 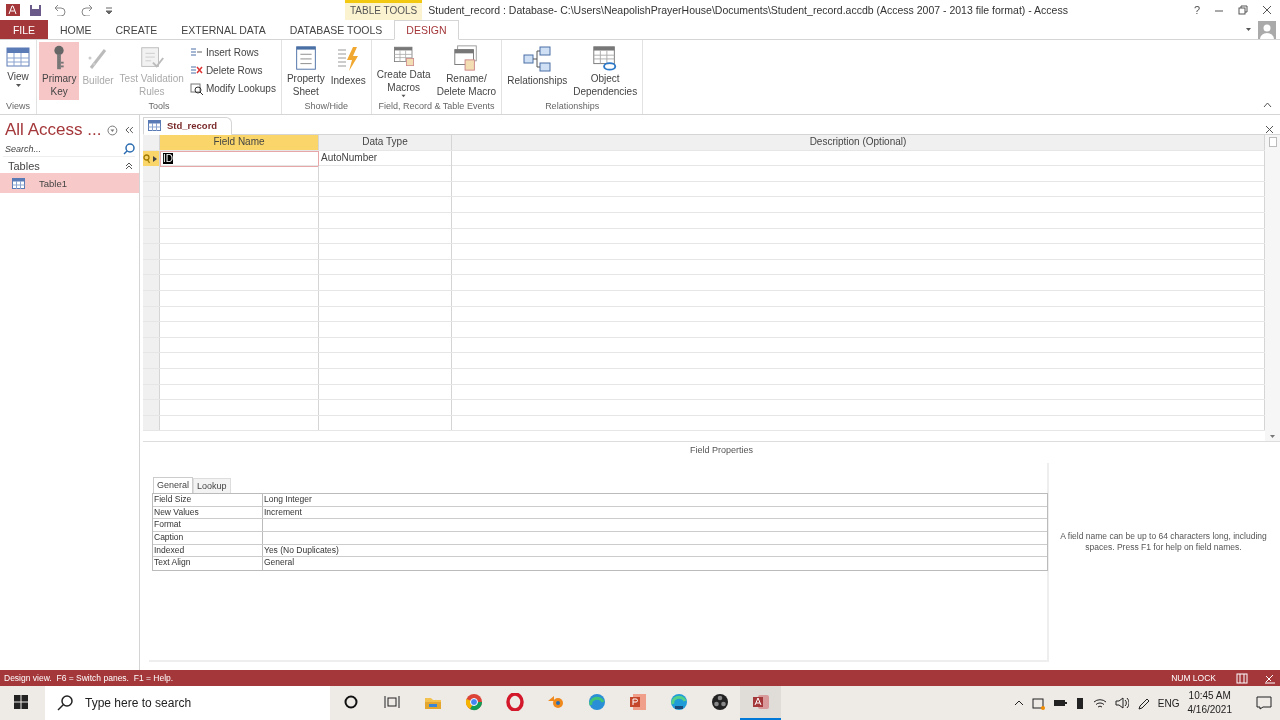 What do you see at coordinates (426, 30) in the screenshot?
I see `ribbon-tab: DESIGN` at bounding box center [426, 30].